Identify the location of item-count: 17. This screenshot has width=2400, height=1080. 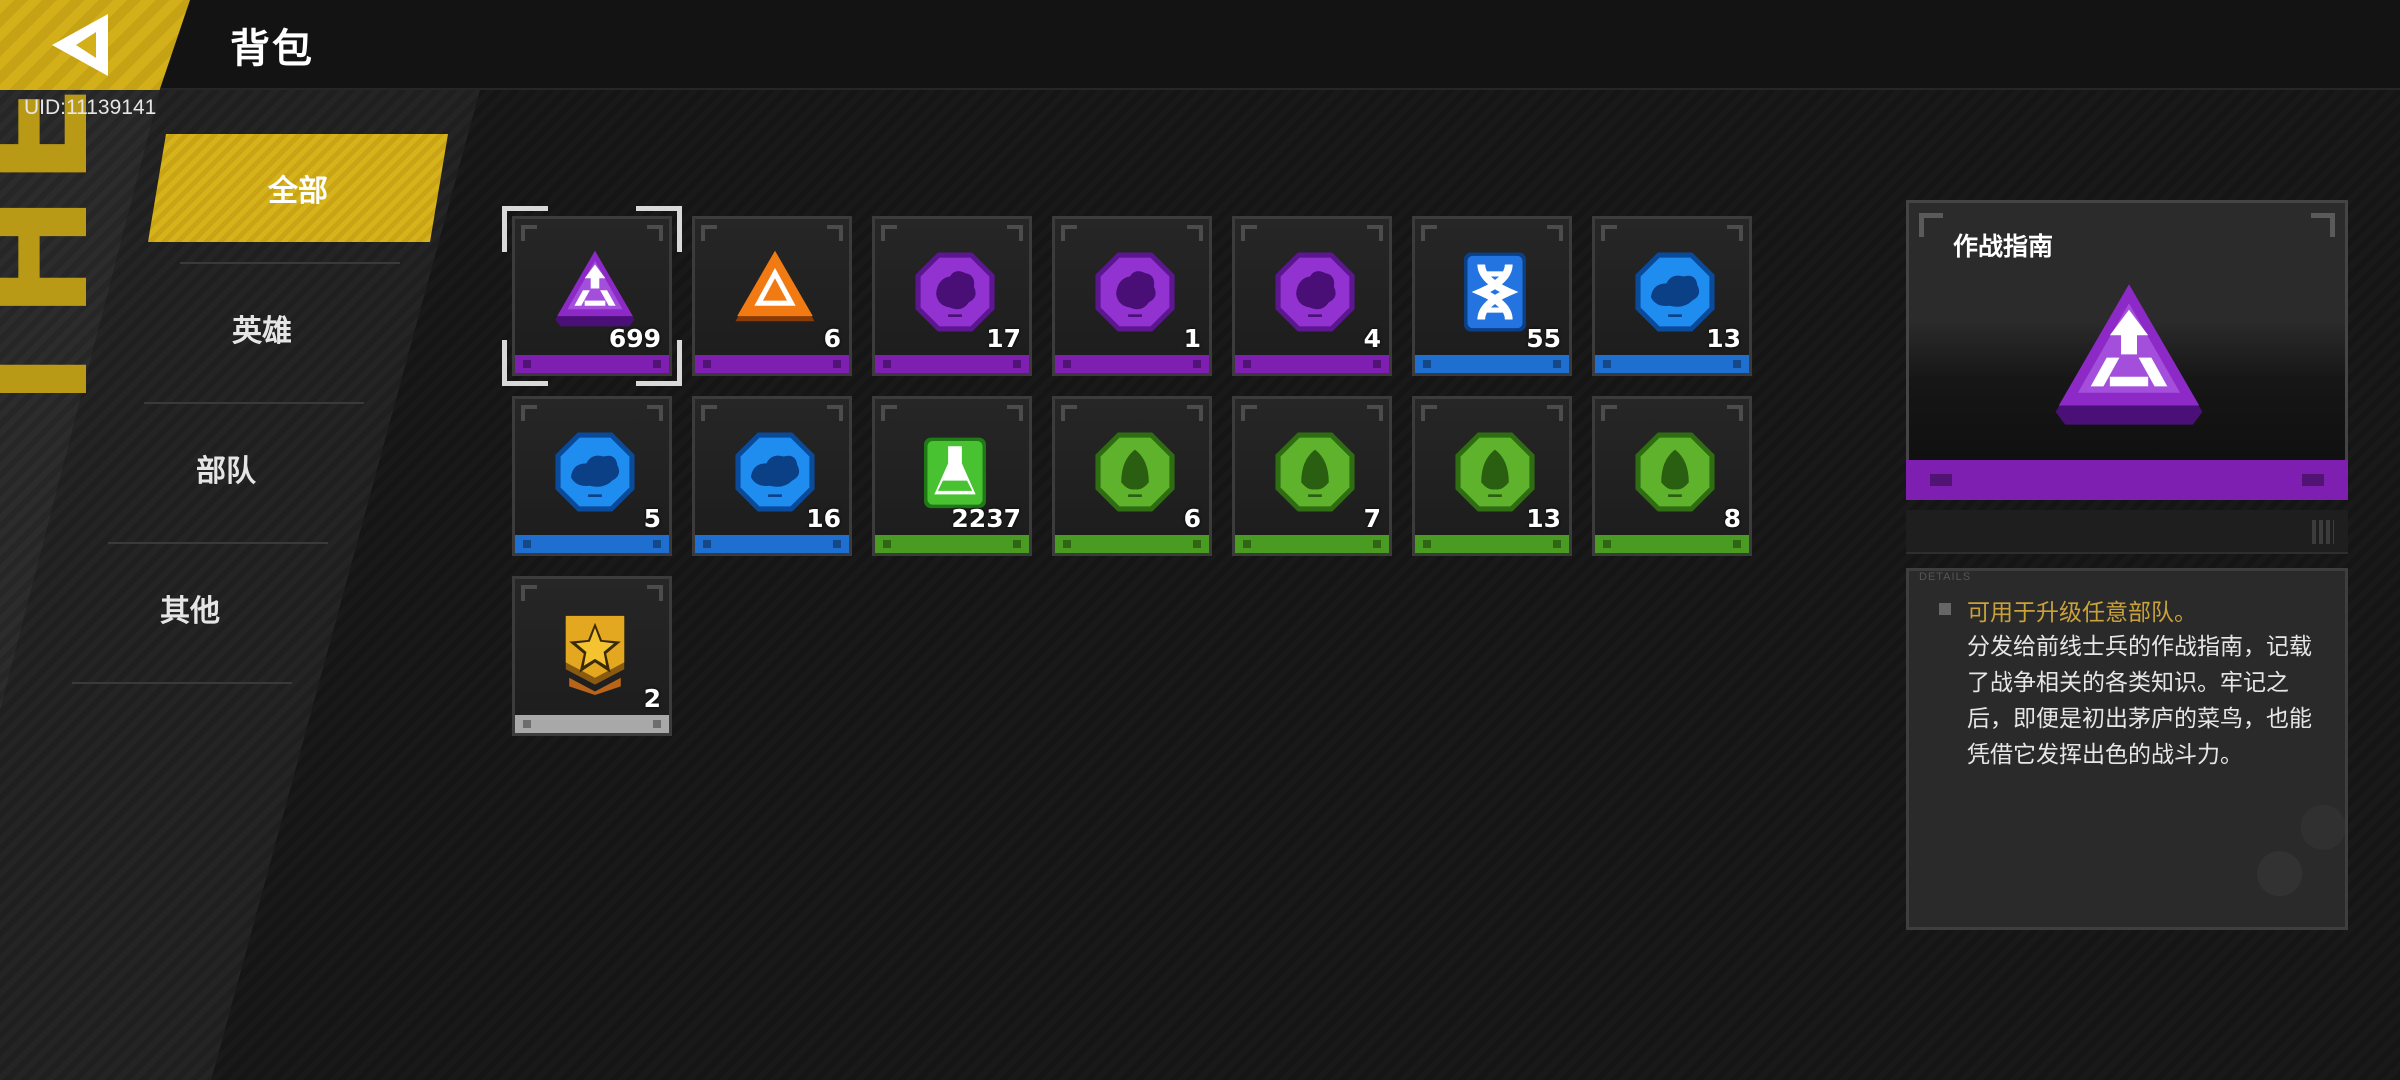
(1003, 338).